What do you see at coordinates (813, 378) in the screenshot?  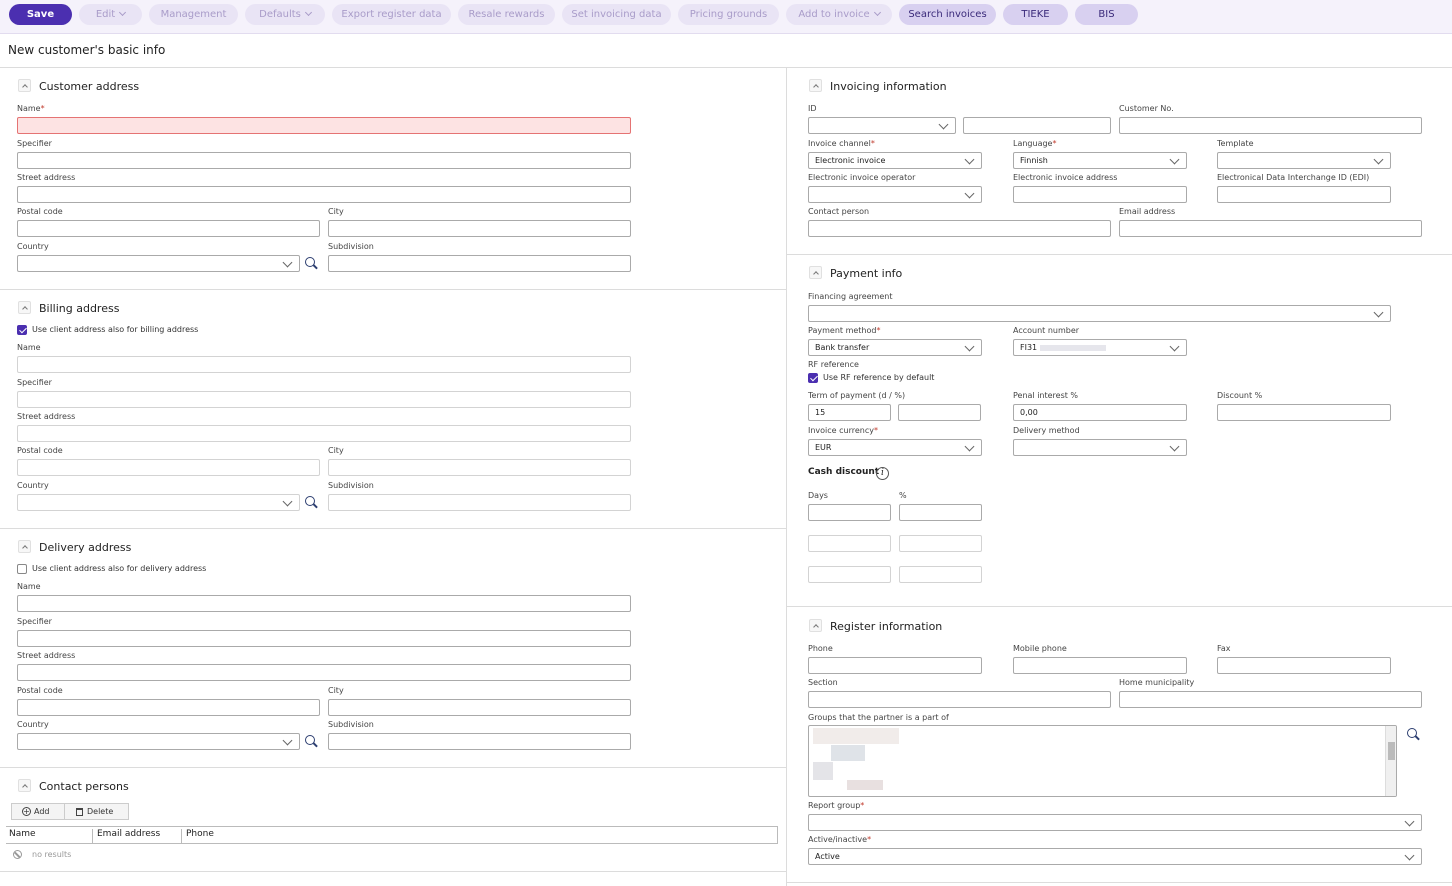 I see `use-rf-checkbox` at bounding box center [813, 378].